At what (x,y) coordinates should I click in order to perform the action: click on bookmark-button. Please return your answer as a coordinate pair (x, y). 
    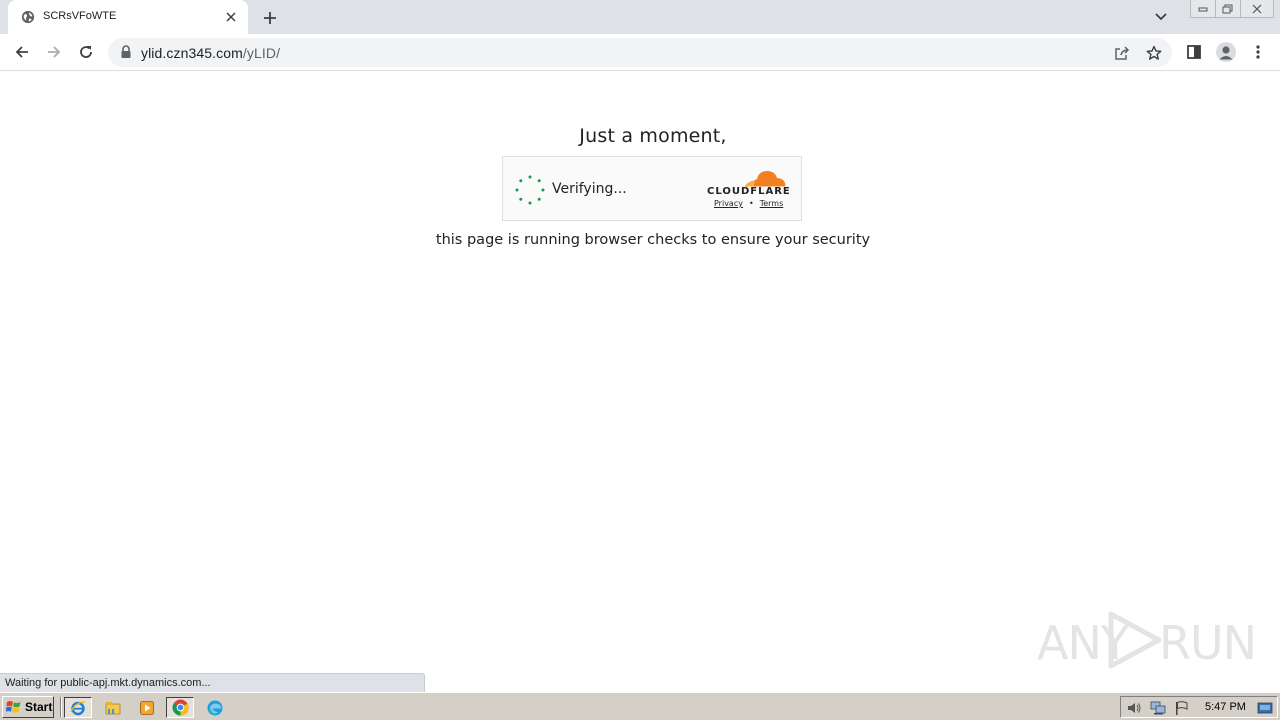
    Looking at the image, I should click on (1154, 53).